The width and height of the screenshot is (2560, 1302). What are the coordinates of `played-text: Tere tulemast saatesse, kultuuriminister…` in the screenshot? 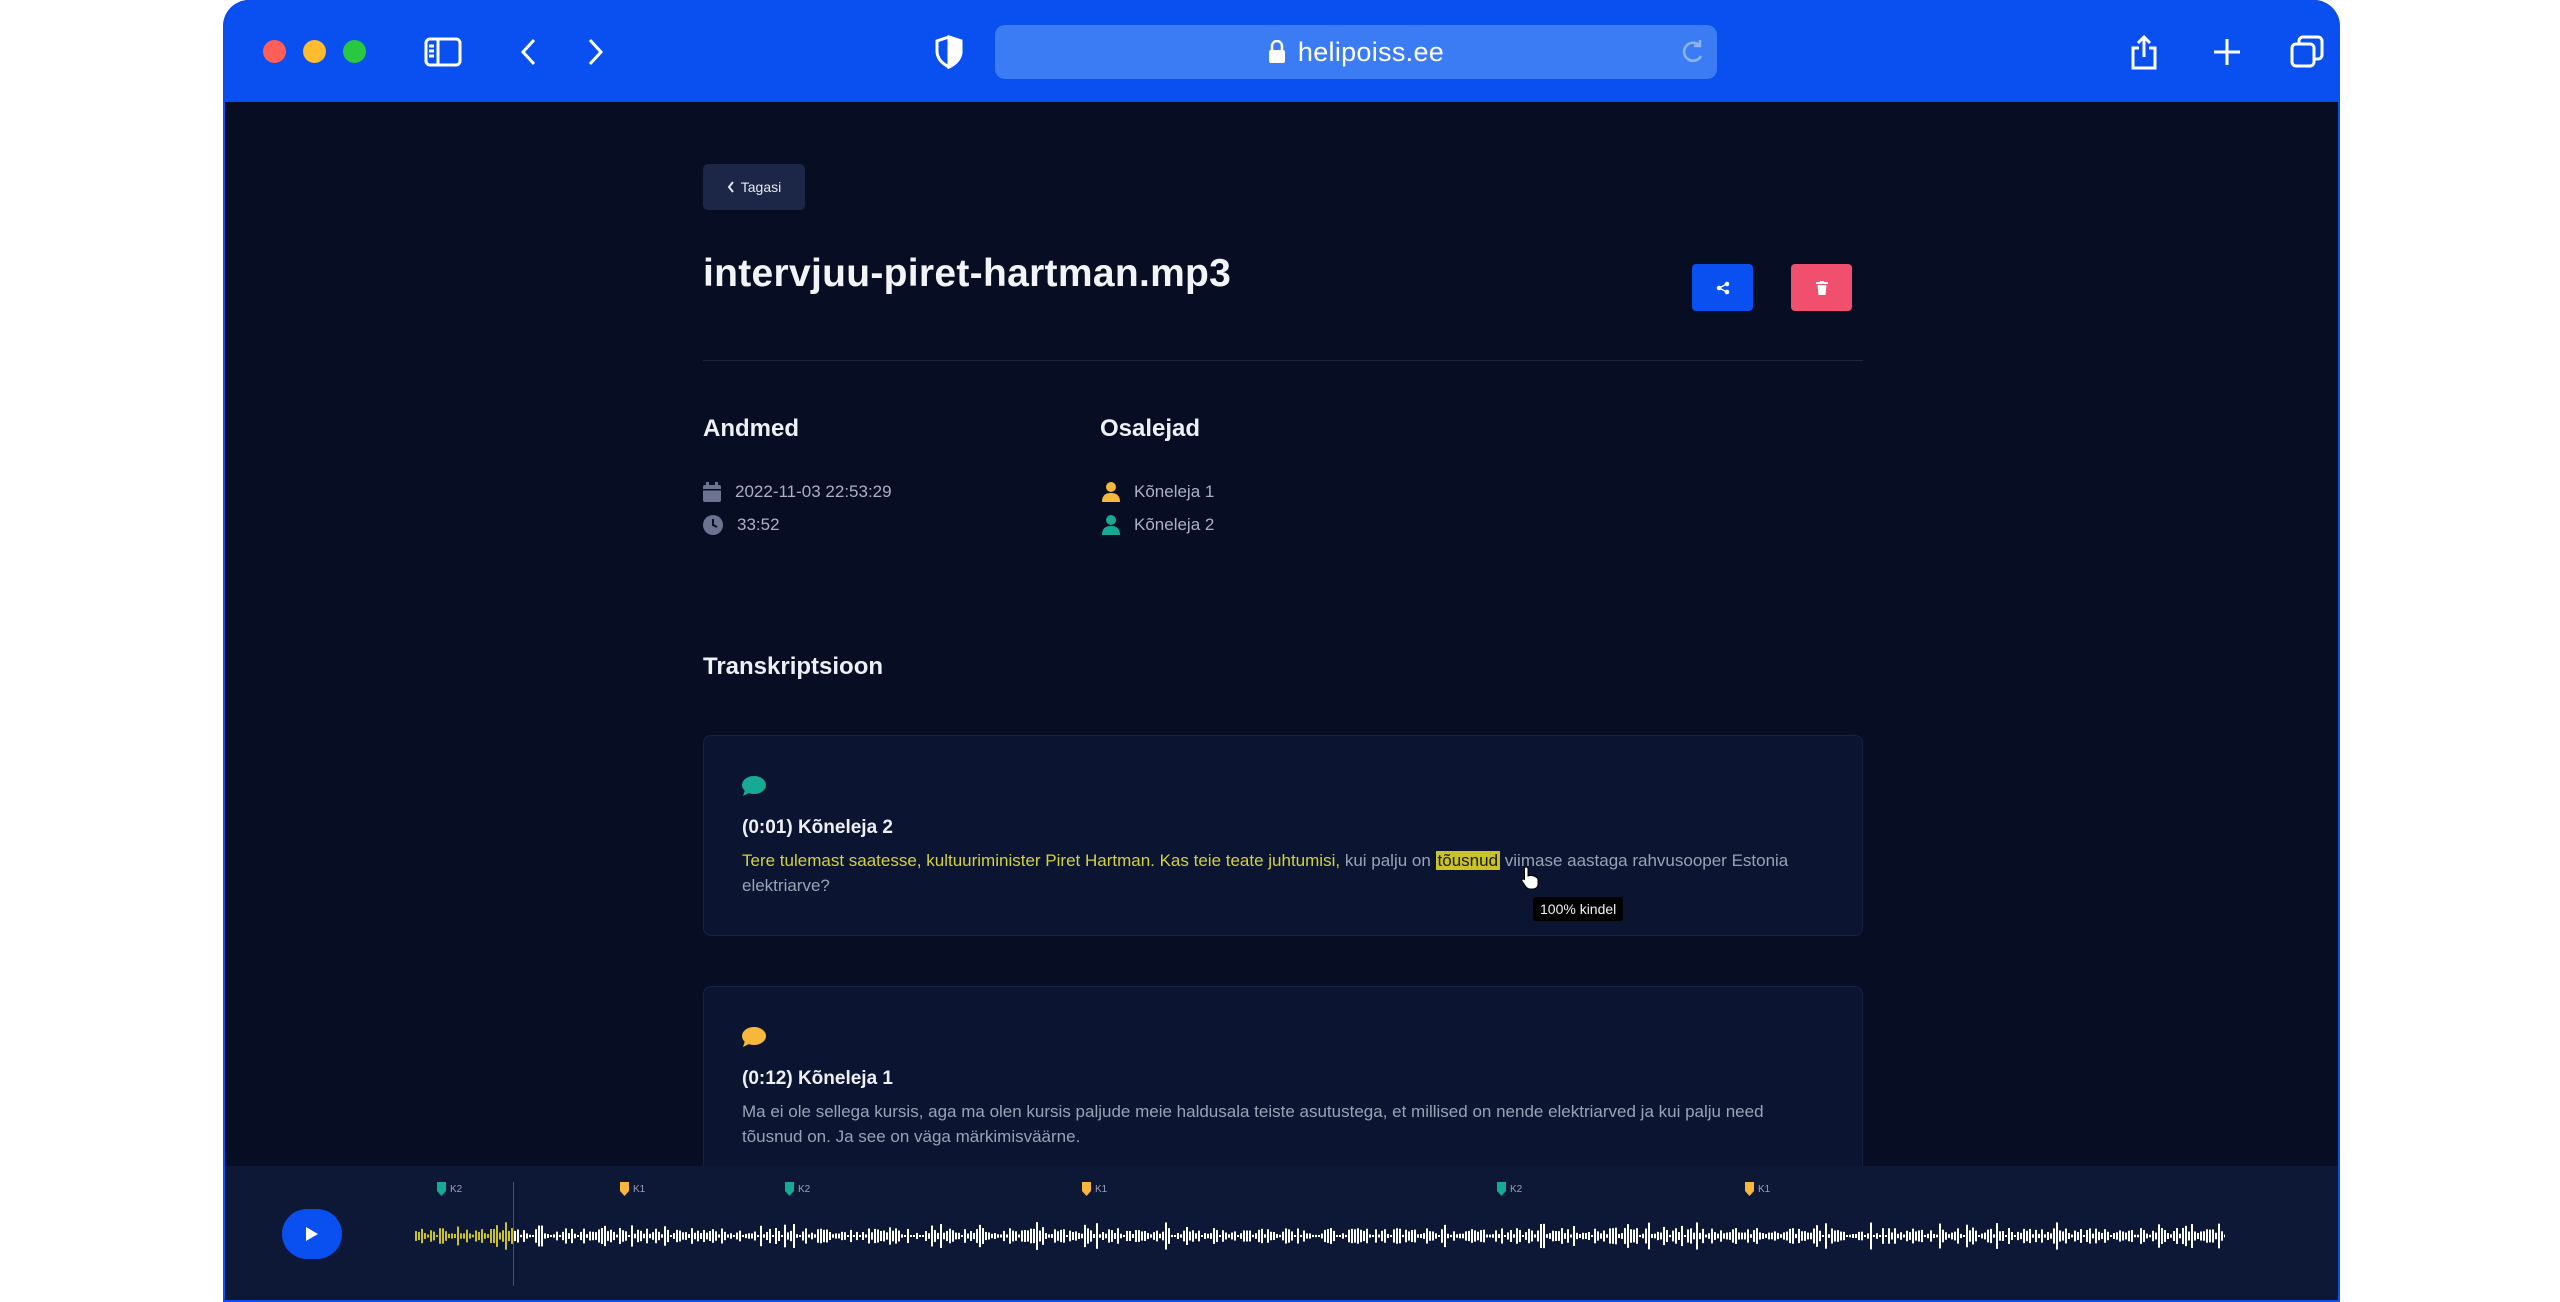 It's located at (1041, 860).